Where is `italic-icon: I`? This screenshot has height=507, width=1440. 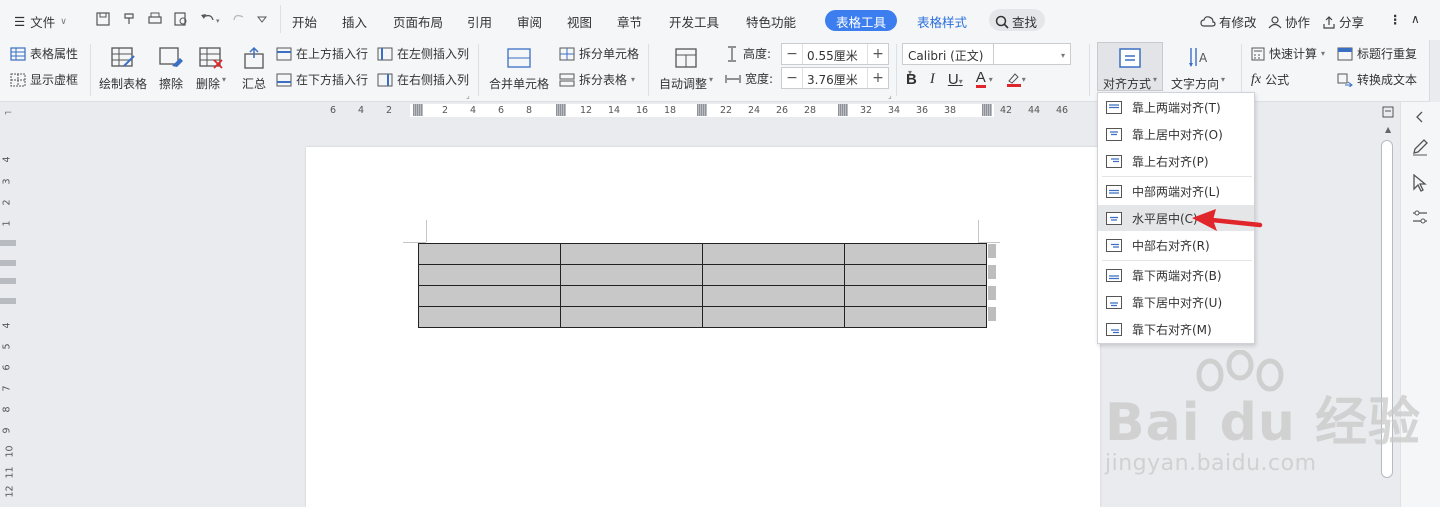 italic-icon: I is located at coordinates (932, 79).